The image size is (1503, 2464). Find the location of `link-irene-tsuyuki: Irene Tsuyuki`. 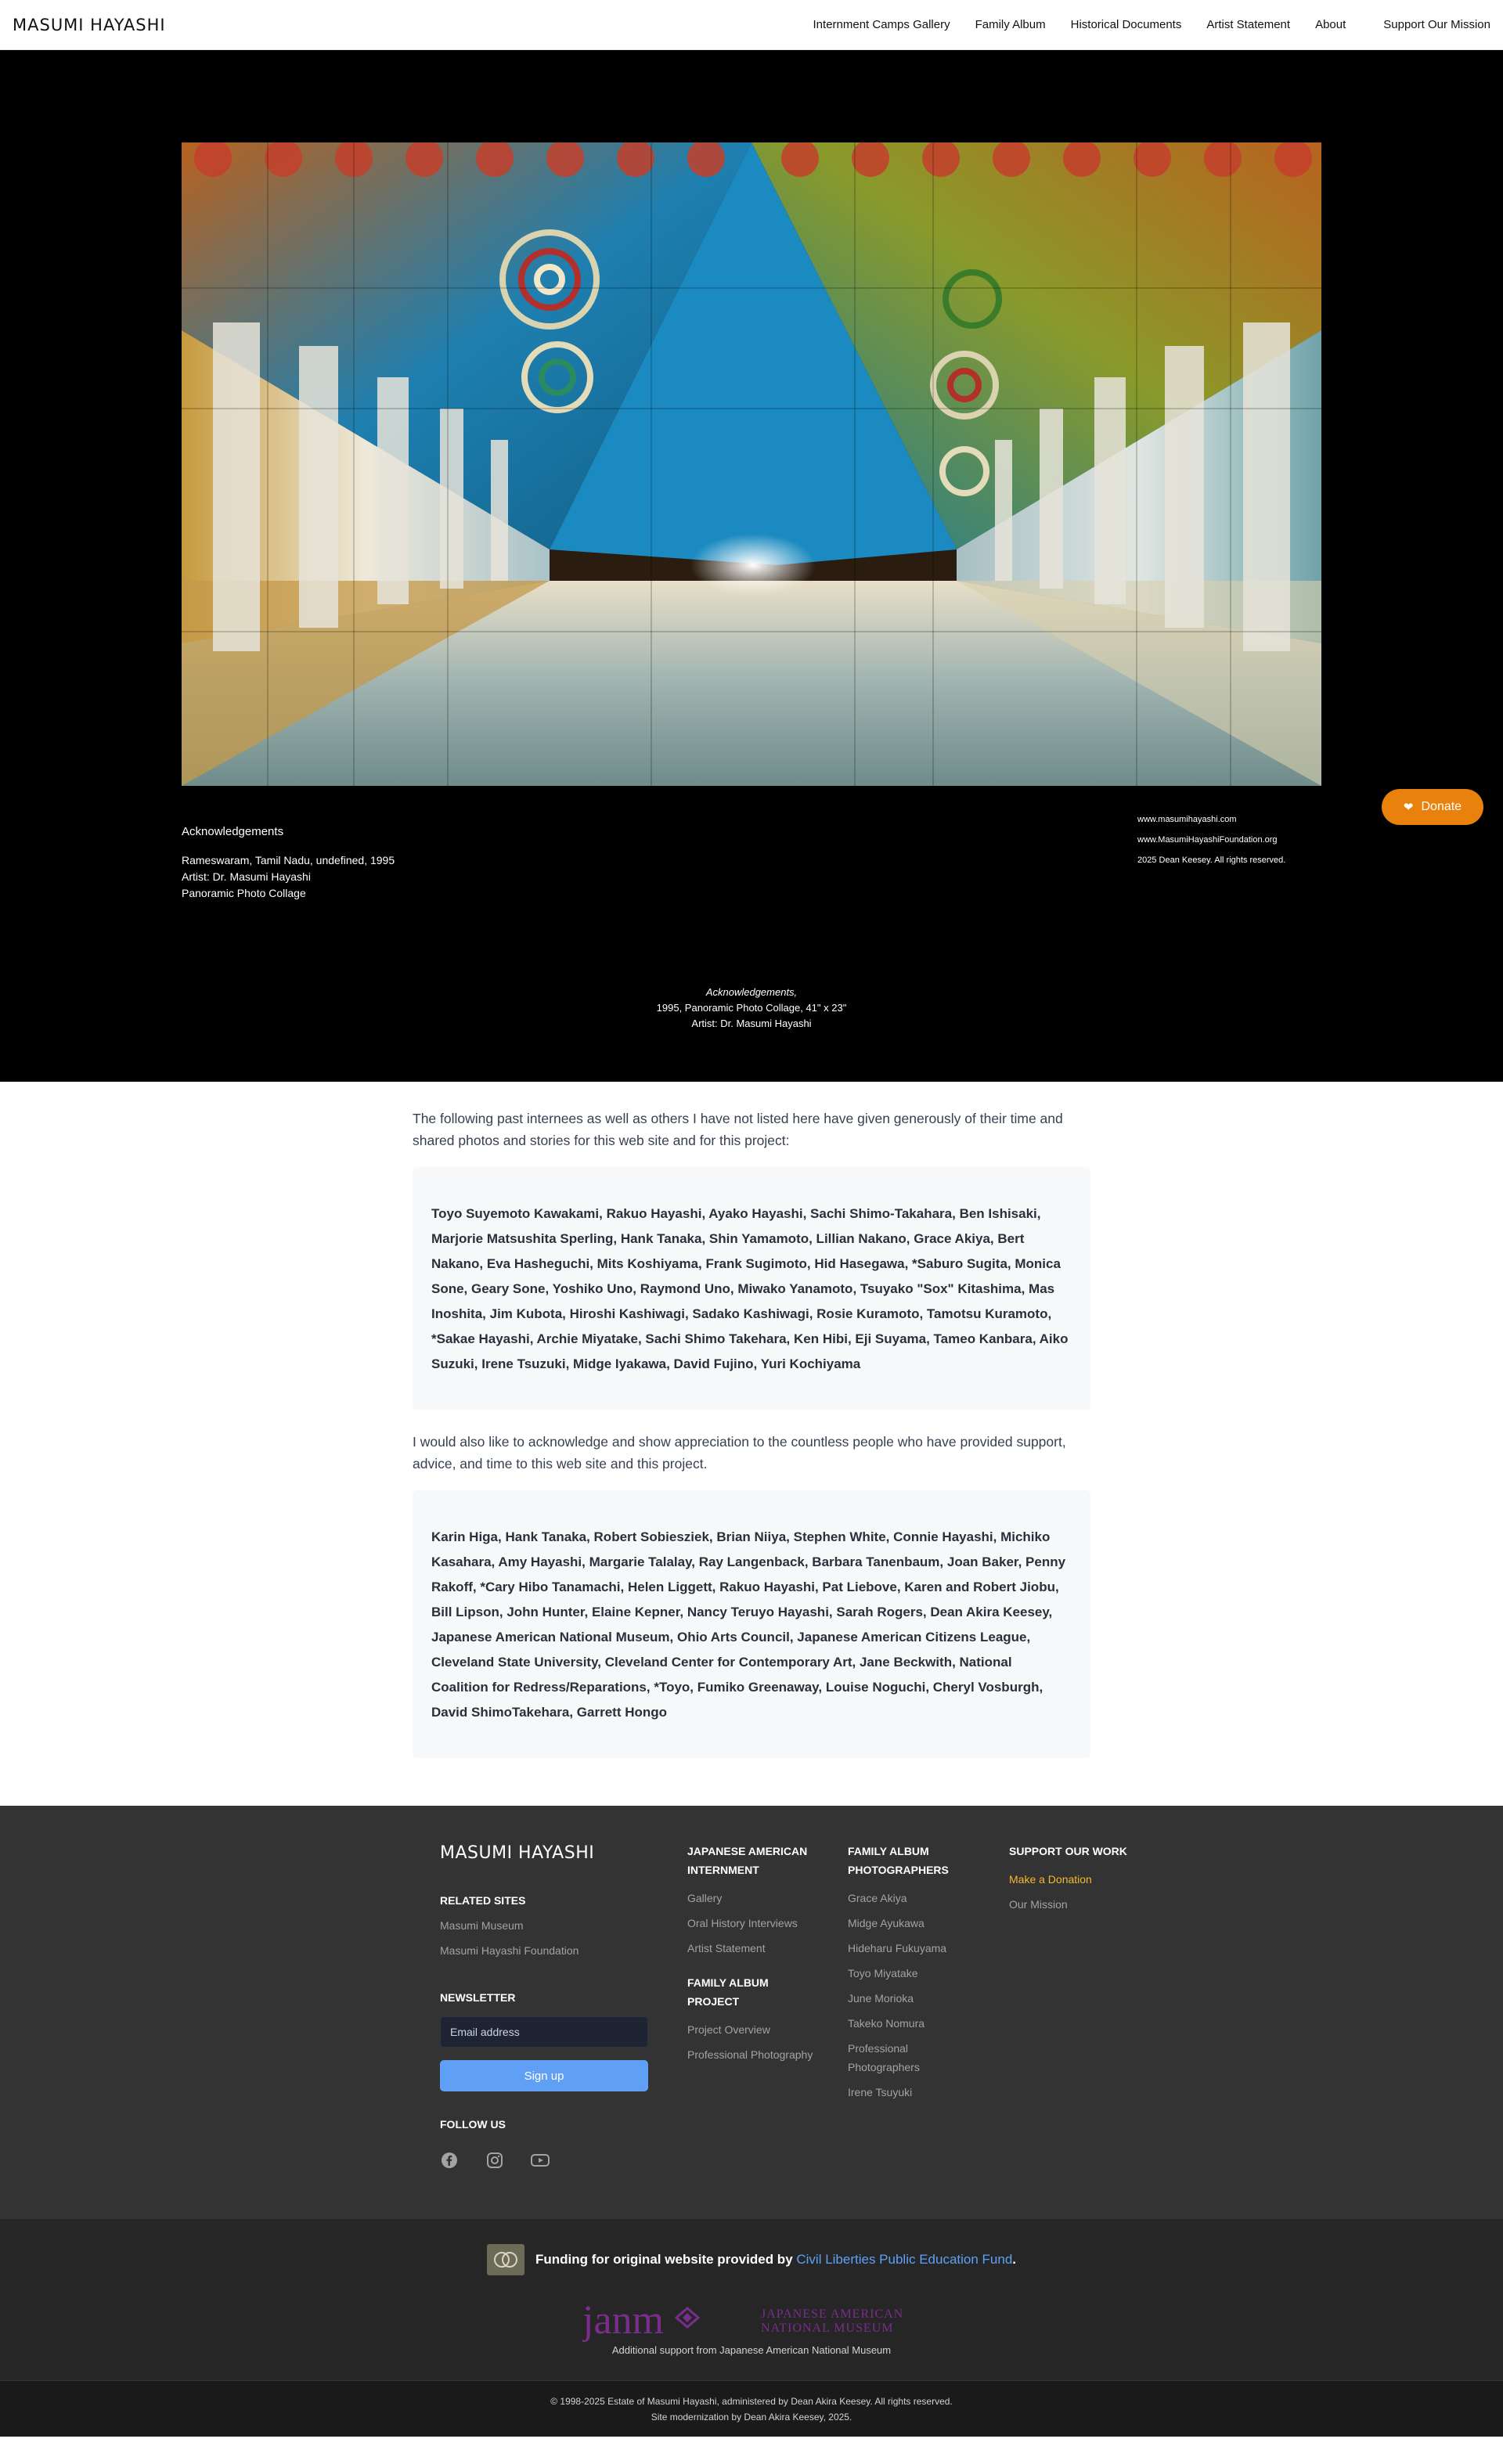

link-irene-tsuyuki: Irene Tsuyuki is located at coordinates (903, 2092).